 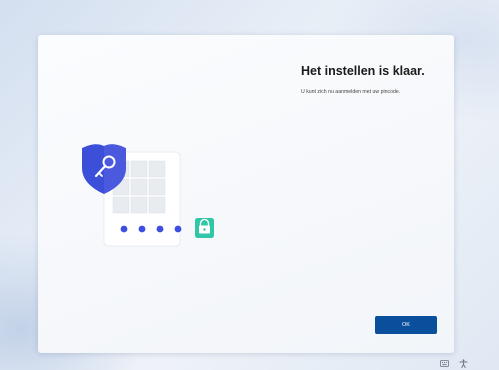 What do you see at coordinates (454, 363) in the screenshot?
I see `system-tray` at bounding box center [454, 363].